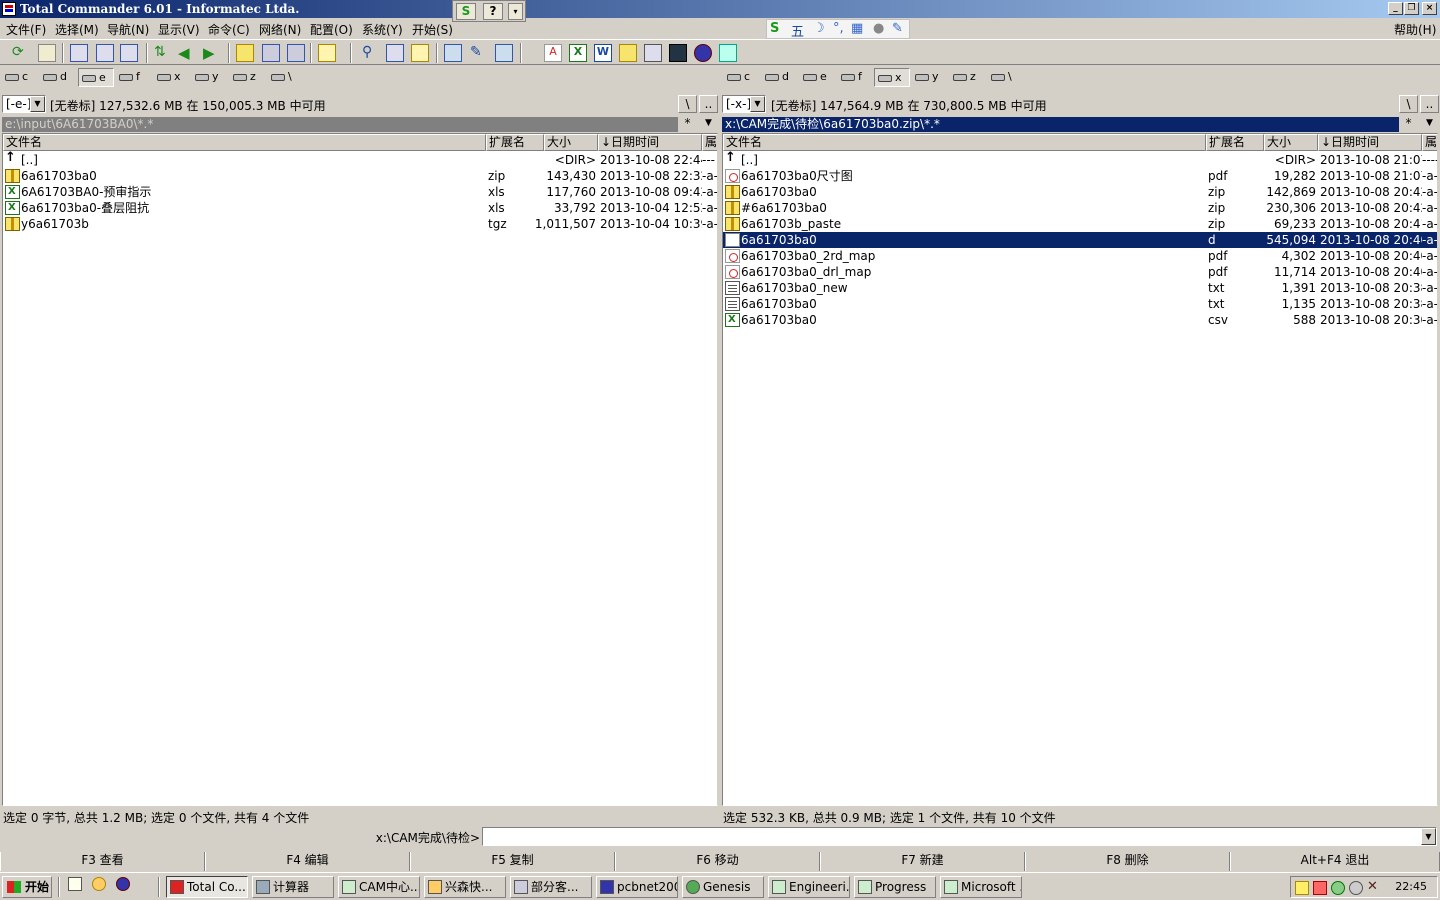 The width and height of the screenshot is (1440, 900). Describe the element at coordinates (129, 53) in the screenshot. I see `tree-view-icon` at that location.